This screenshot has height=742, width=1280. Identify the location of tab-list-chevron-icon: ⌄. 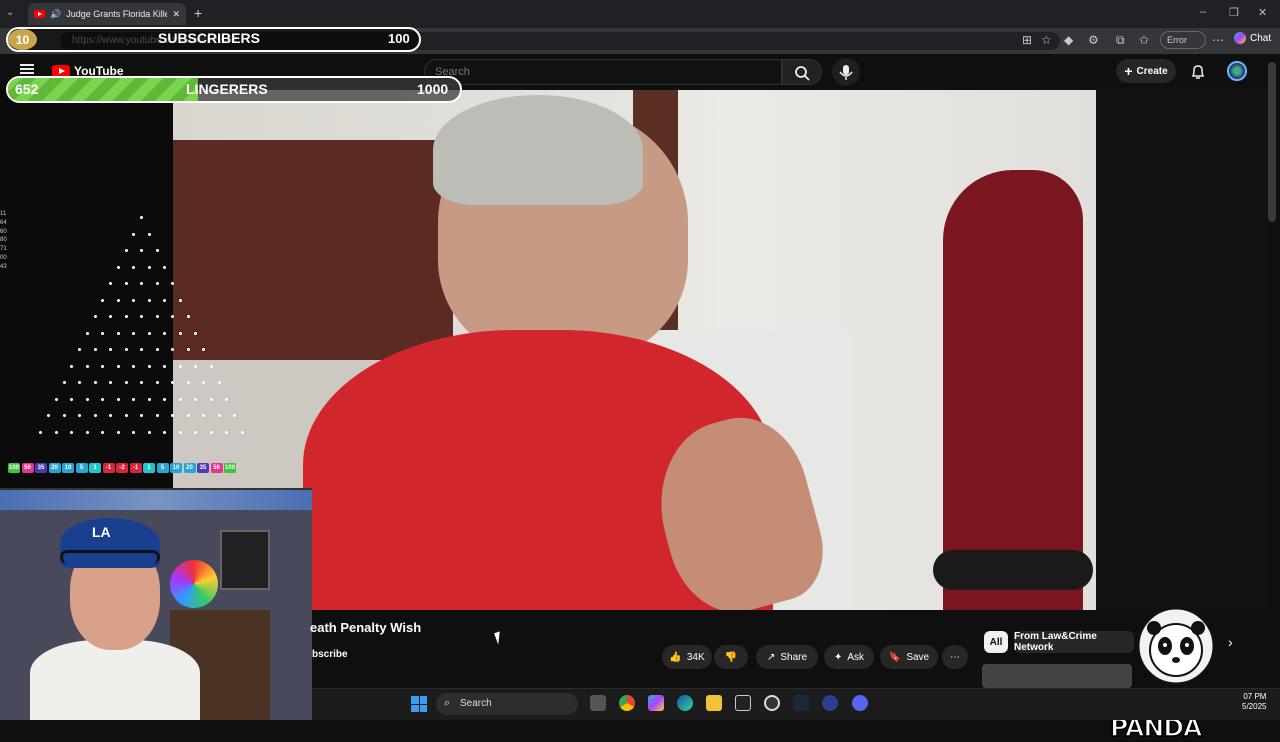
(10, 12).